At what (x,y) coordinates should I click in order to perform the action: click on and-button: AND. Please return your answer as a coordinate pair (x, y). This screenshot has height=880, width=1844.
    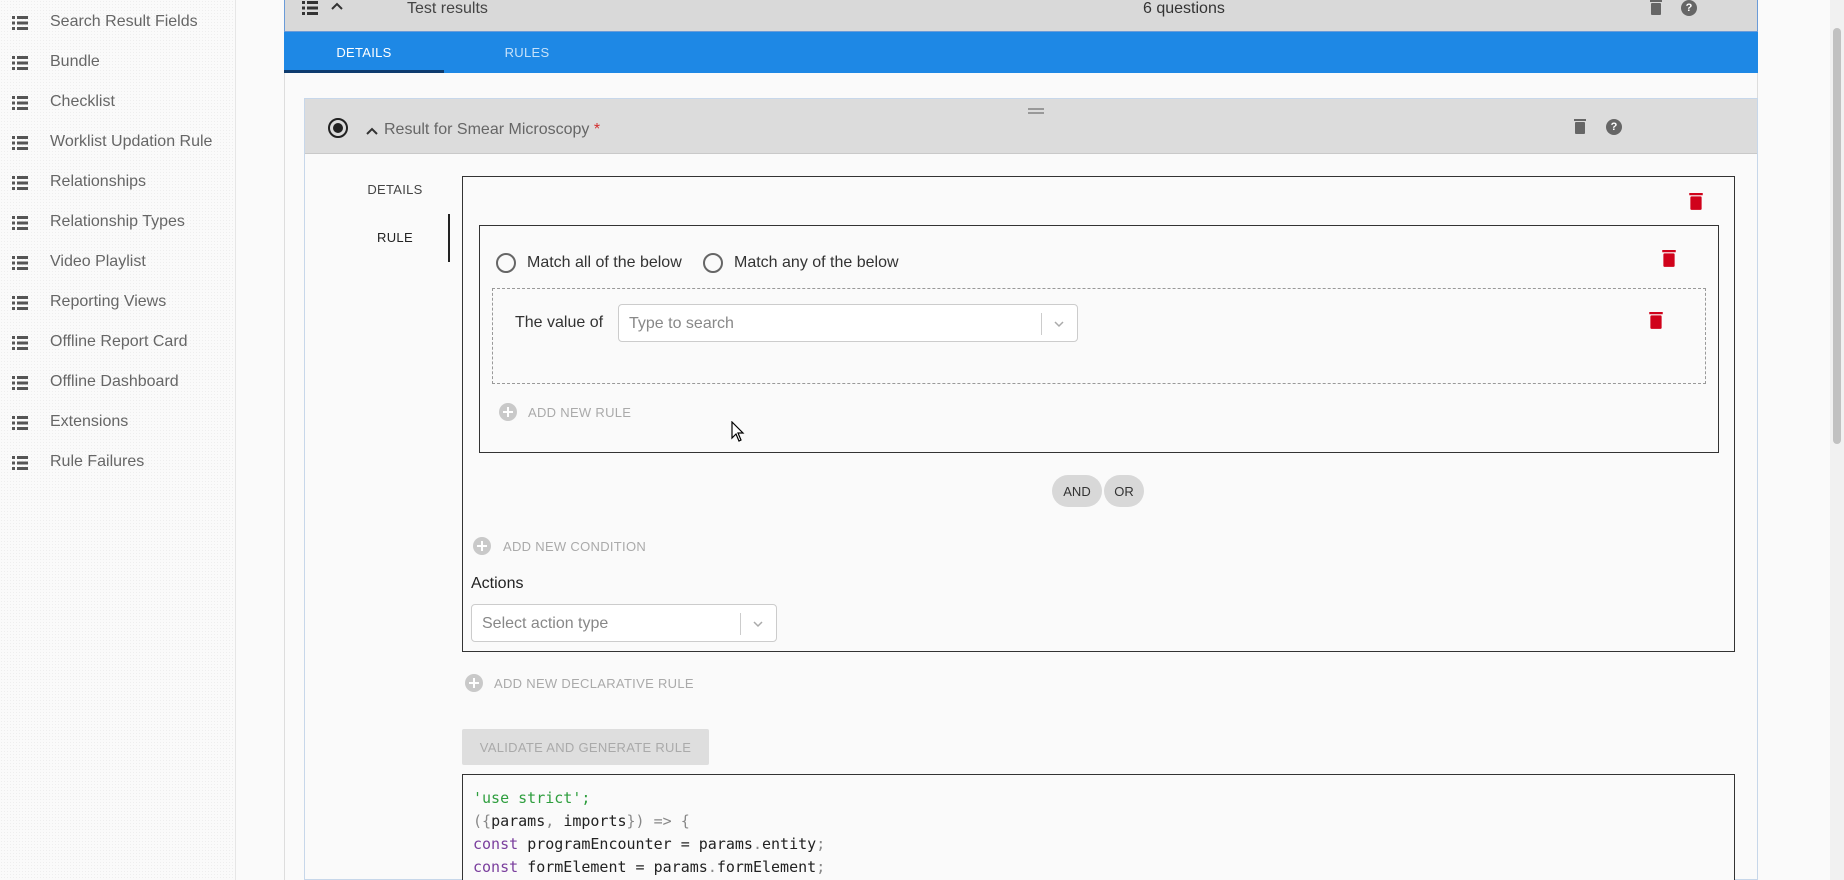
    Looking at the image, I should click on (1077, 491).